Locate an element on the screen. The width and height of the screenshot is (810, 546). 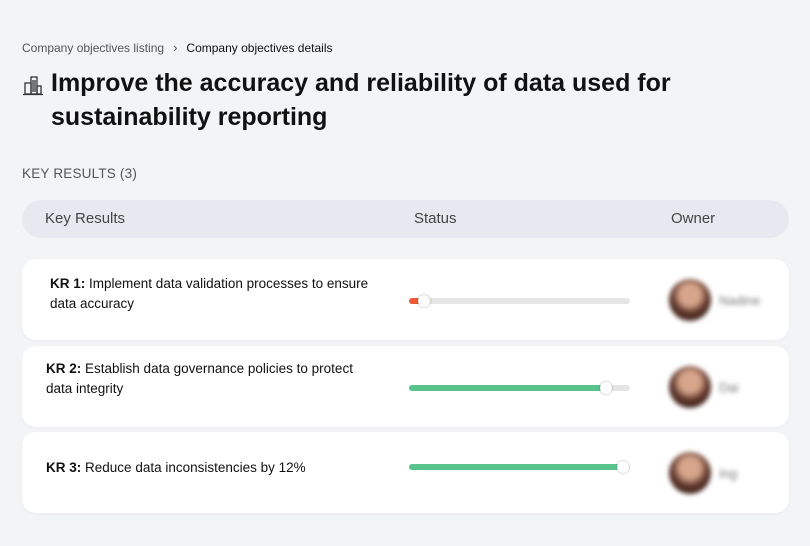
owner: Ing is located at coordinates (703, 473).